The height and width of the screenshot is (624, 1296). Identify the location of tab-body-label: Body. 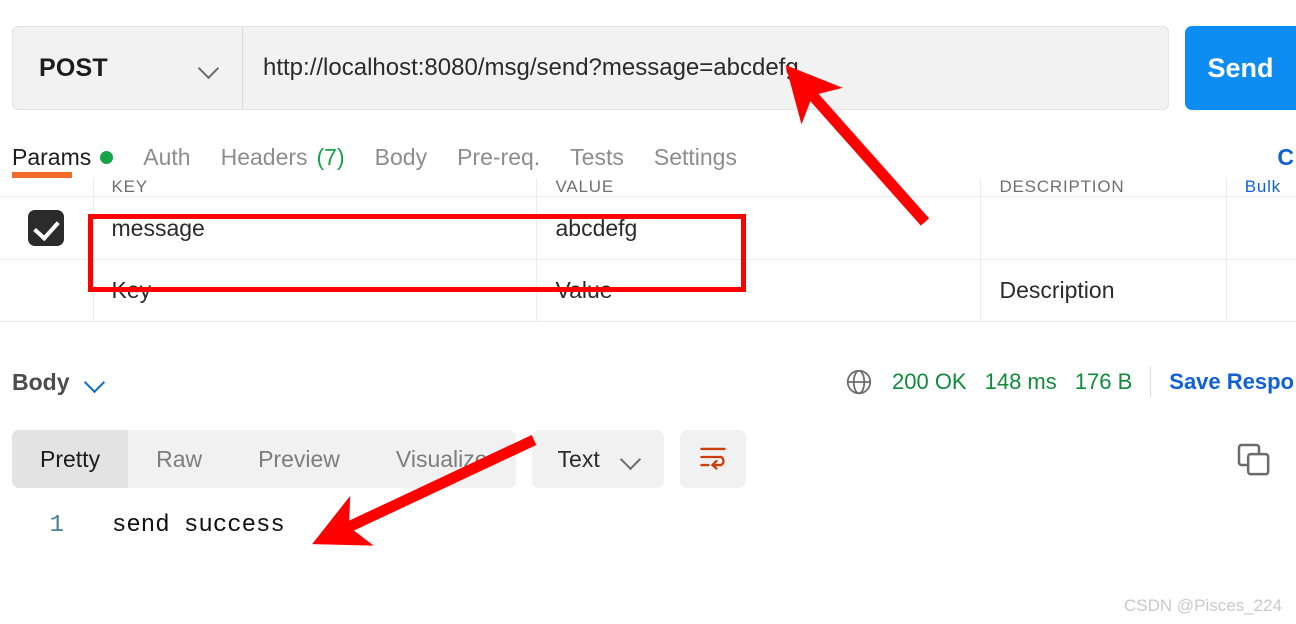
(401, 156).